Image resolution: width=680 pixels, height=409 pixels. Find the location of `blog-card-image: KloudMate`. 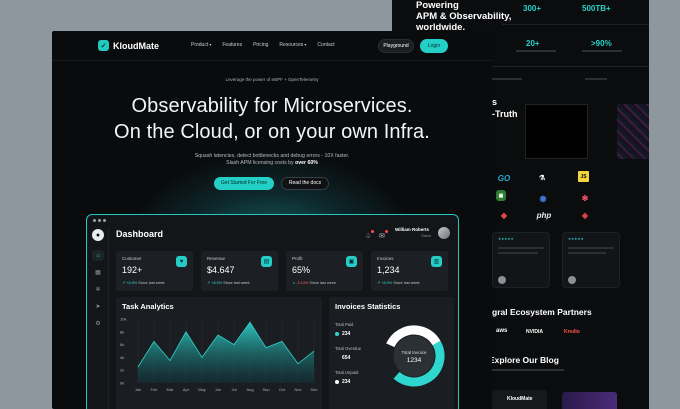

blog-card-image: KloudMate is located at coordinates (519, 399).